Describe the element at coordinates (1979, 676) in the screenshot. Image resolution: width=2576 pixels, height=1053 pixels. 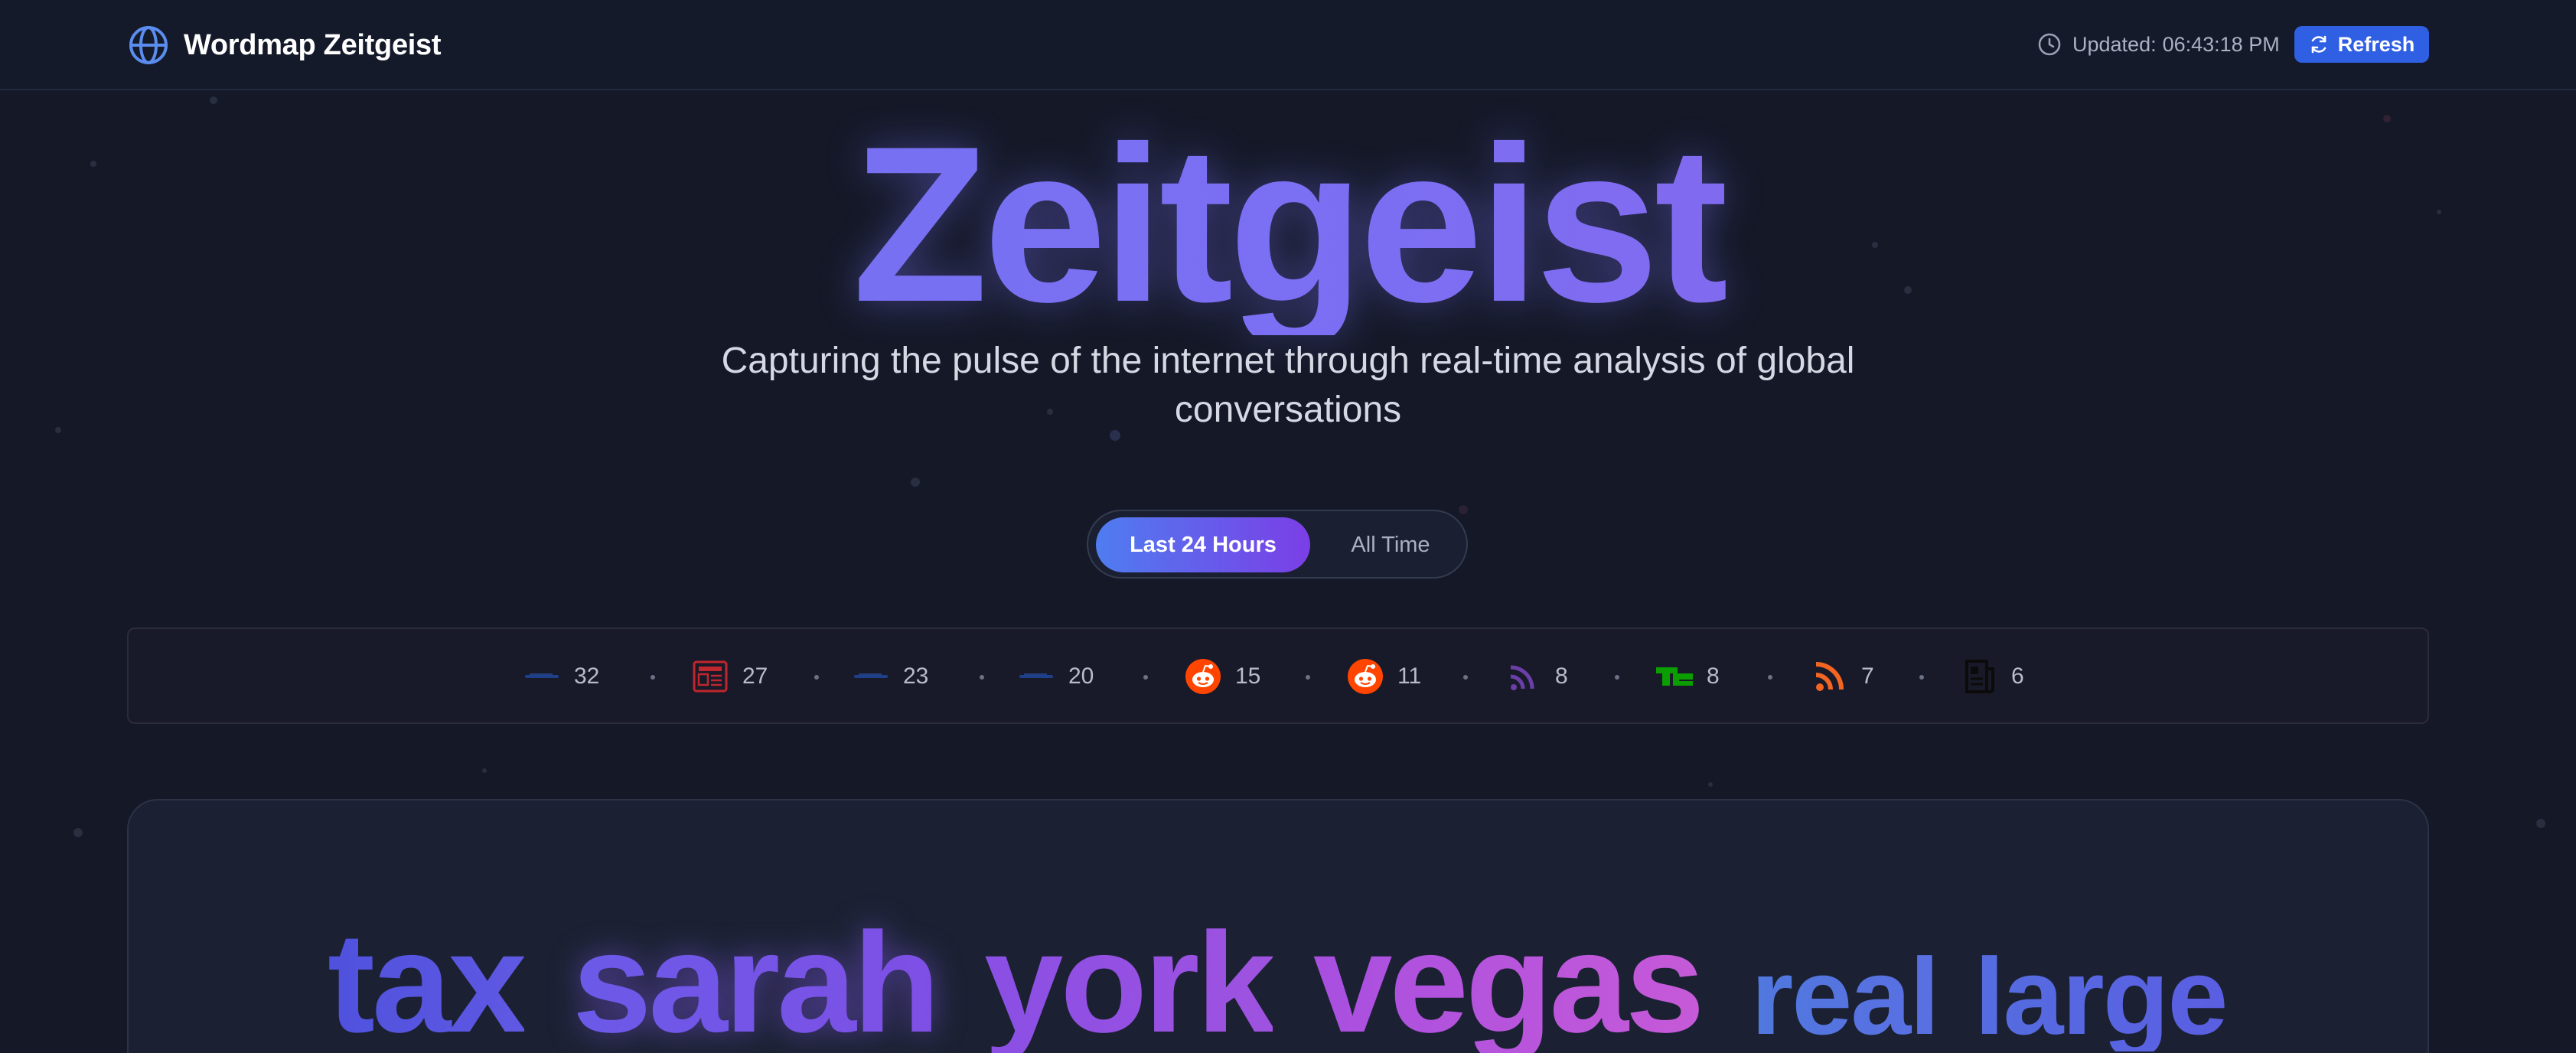
I see `document-icon` at that location.